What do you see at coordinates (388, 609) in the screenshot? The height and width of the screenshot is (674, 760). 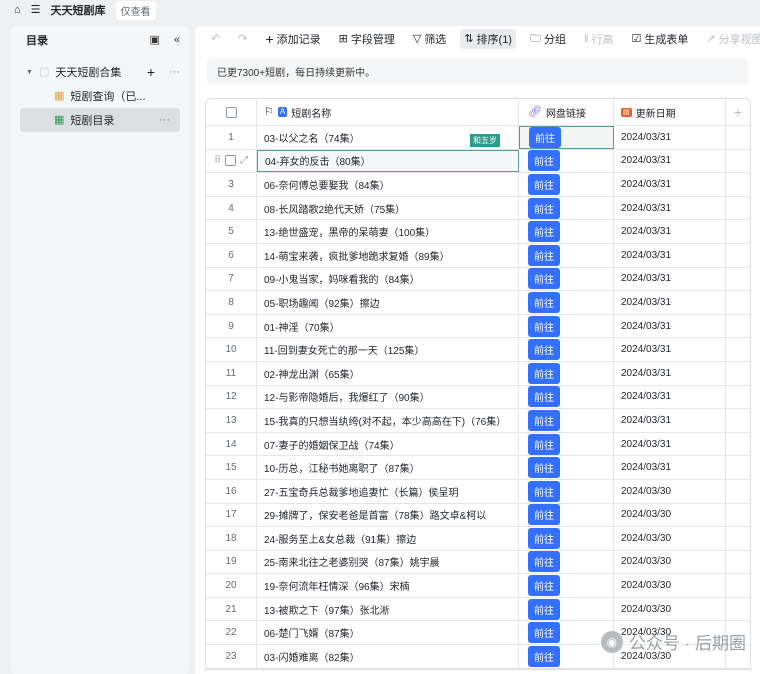 I see `name-cell: 13-被欺之下（97集）张北淅` at bounding box center [388, 609].